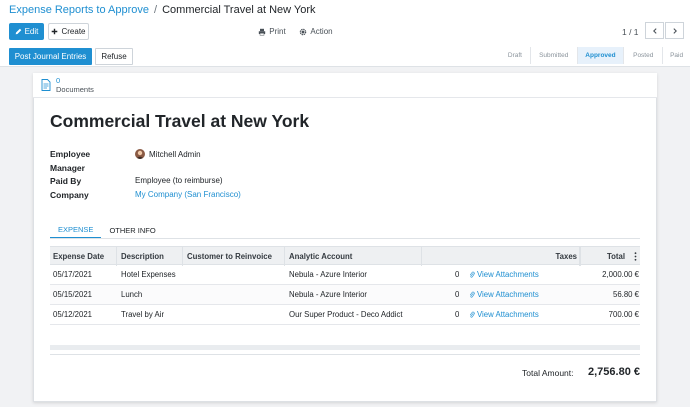 This screenshot has height=407, width=690. Describe the element at coordinates (73, 31) in the screenshot. I see `create-button-label: Create` at that location.